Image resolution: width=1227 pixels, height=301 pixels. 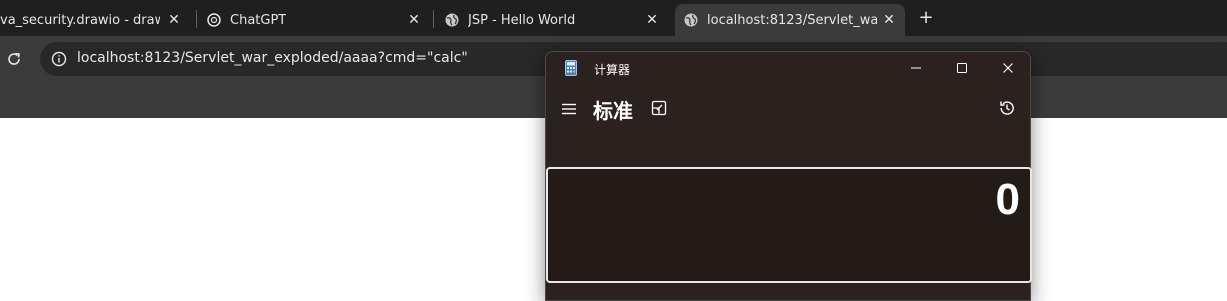 I want to click on tab-title: ChatGPT, so click(x=258, y=20).